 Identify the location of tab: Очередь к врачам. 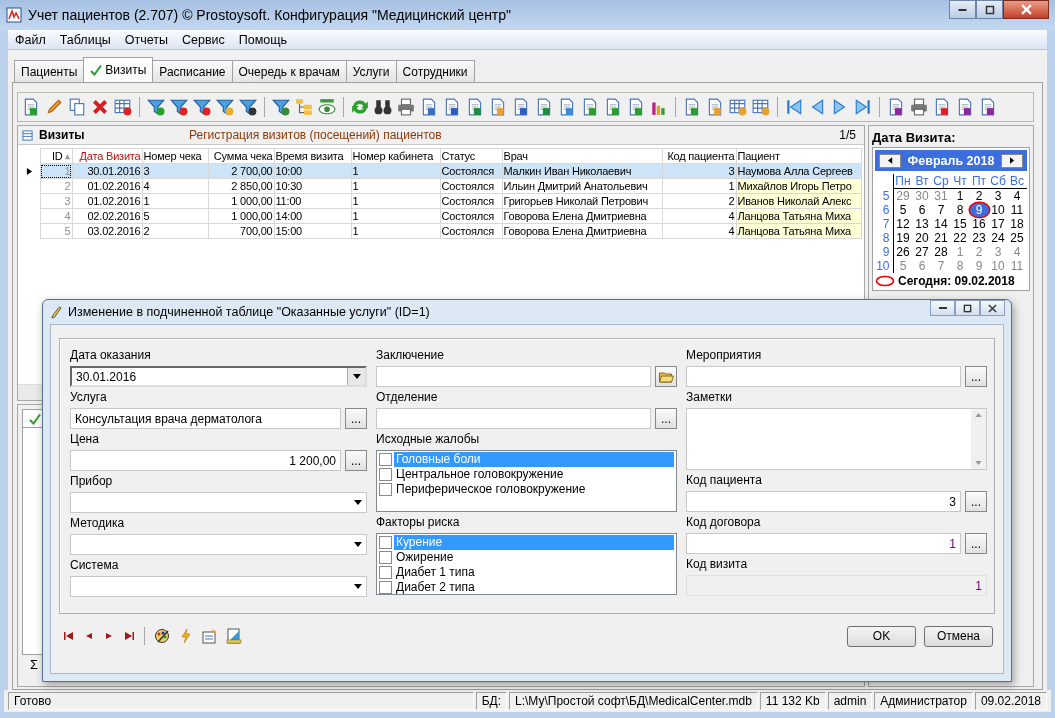
(289, 71).